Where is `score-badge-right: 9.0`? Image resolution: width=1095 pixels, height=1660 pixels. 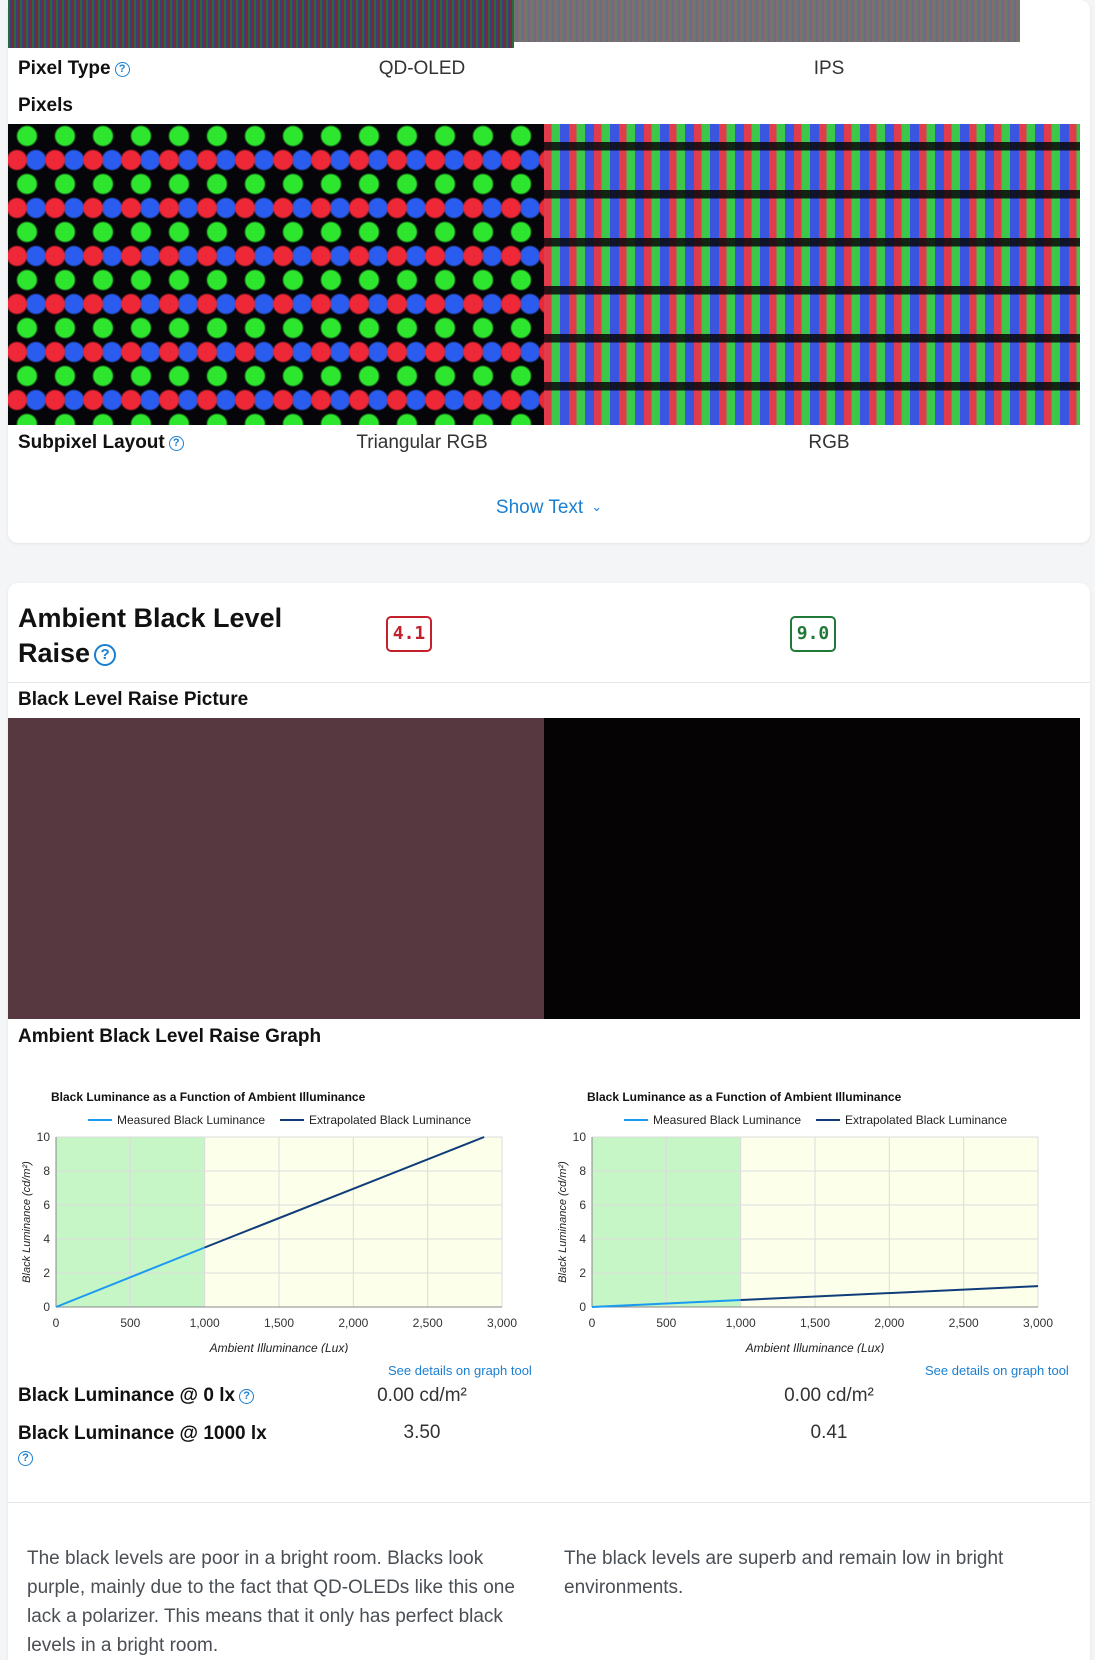 score-badge-right: 9.0 is located at coordinates (813, 634).